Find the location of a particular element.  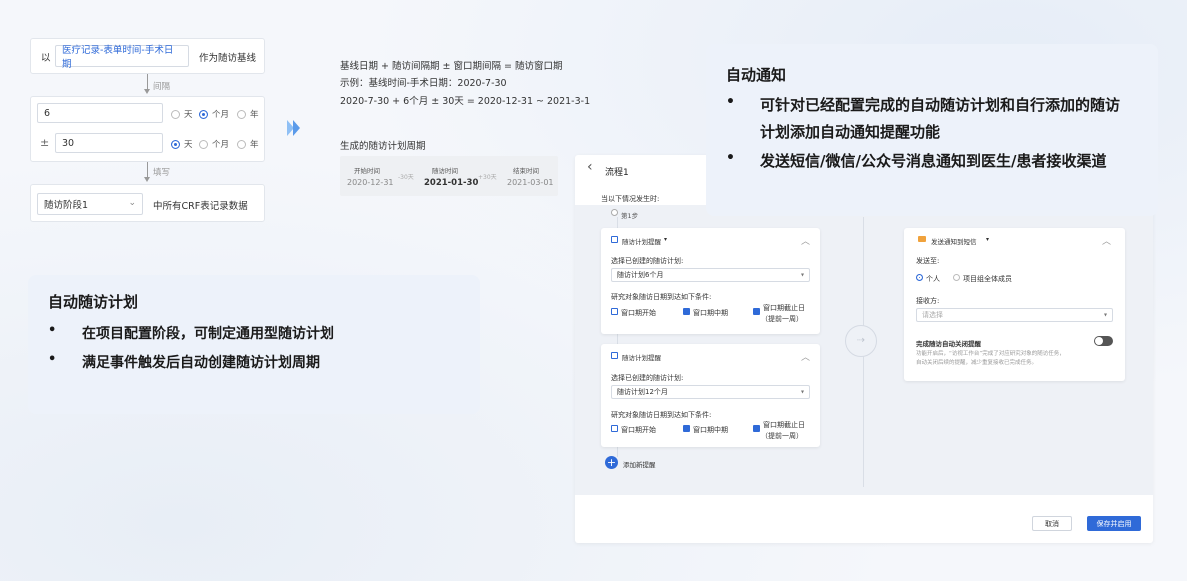

chevron-down-icon: ⌄ is located at coordinates (132, 203).